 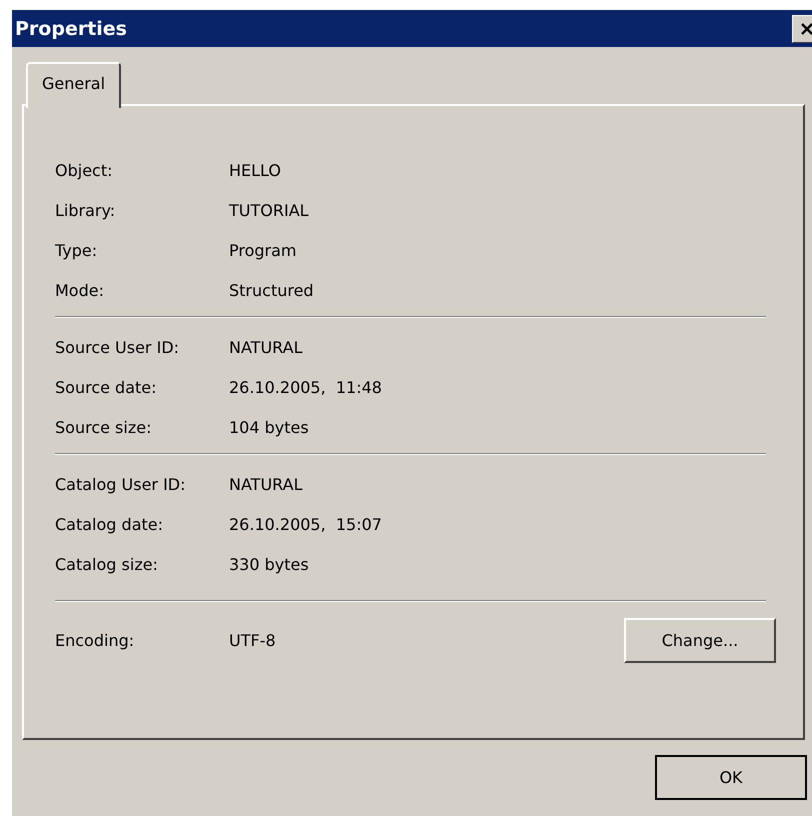 I want to click on field-value: 330 bytes, so click(x=269, y=564).